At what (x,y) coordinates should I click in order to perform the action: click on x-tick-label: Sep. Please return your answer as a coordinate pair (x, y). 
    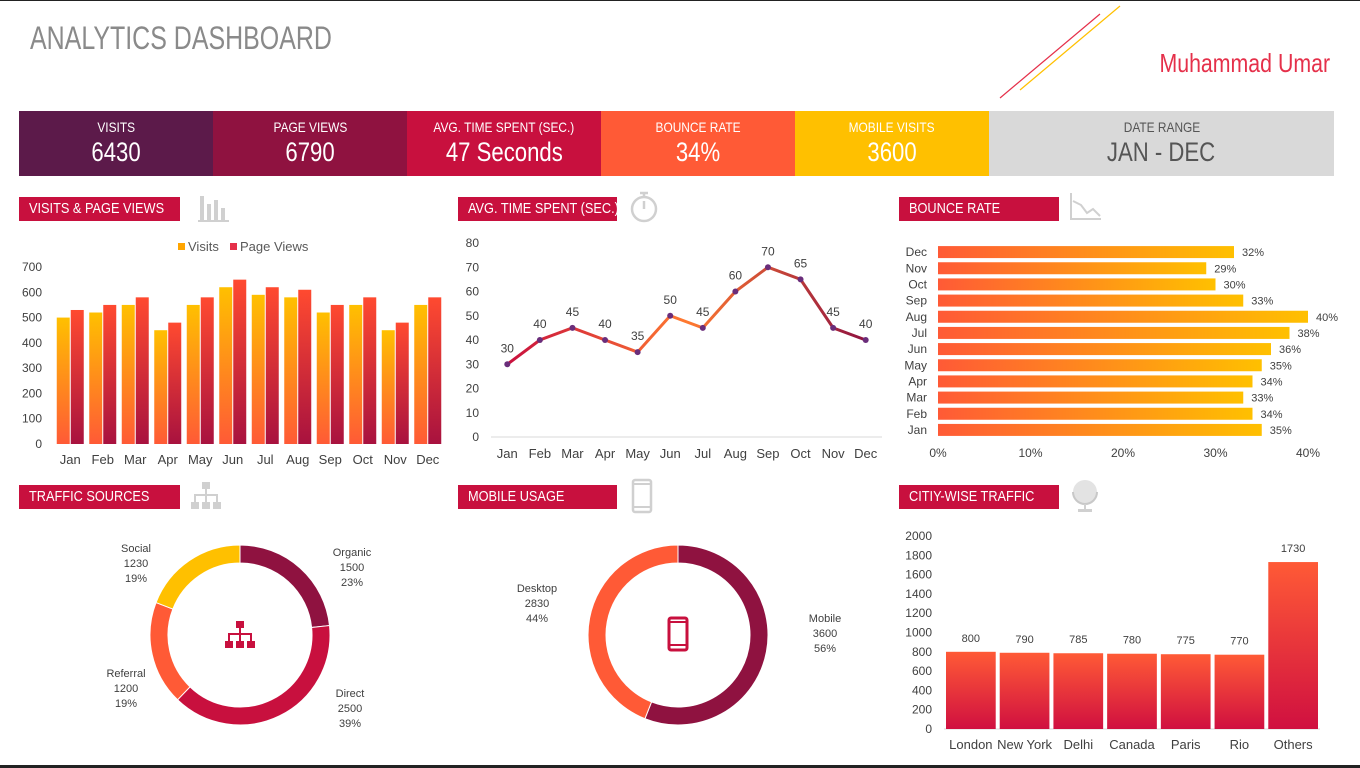
    Looking at the image, I should click on (767, 453).